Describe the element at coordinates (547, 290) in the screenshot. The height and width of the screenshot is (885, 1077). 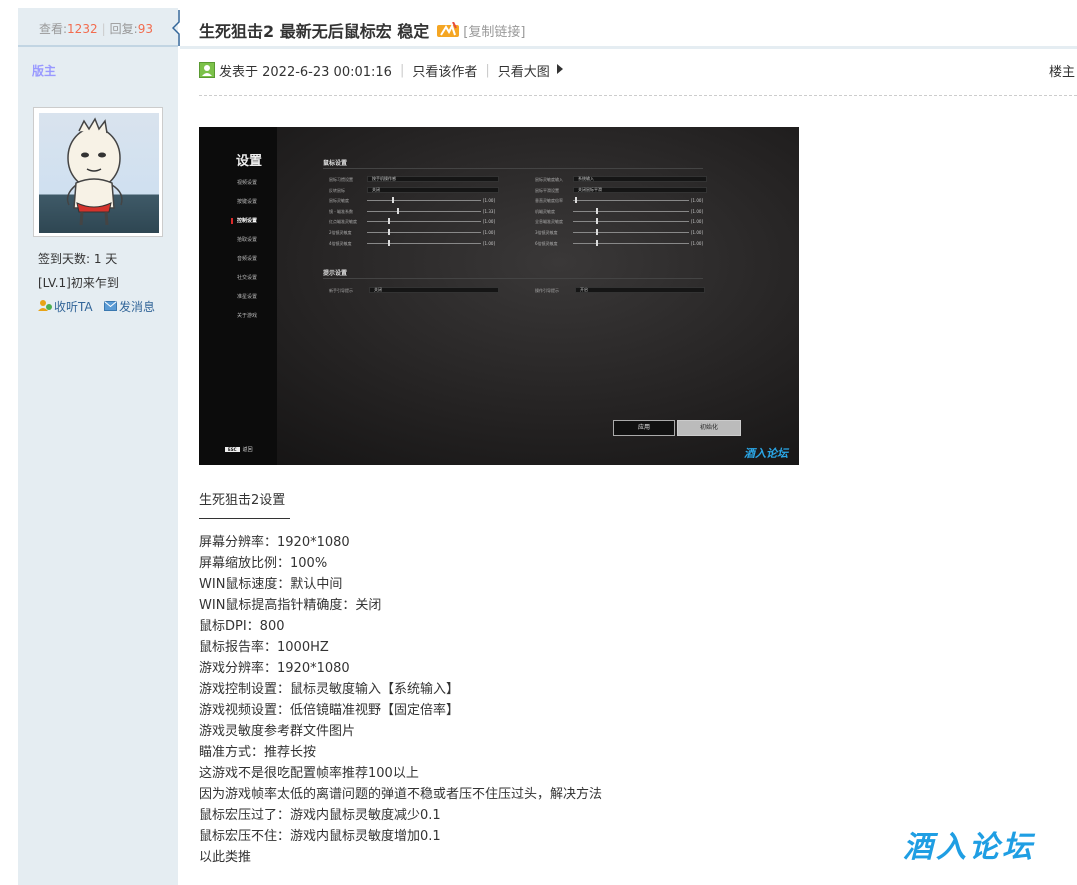
I see `hint-right-label: 操作引导提示` at that location.